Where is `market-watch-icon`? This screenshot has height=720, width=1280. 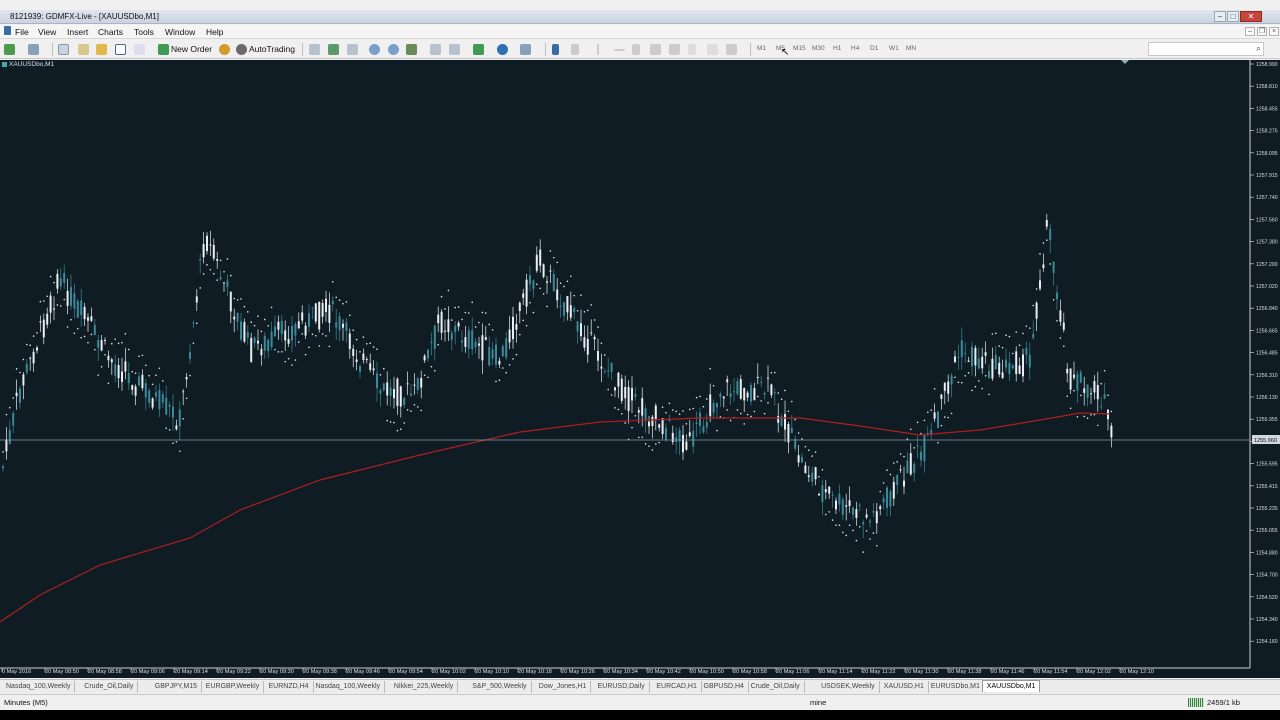
market-watch-icon is located at coordinates (63, 49).